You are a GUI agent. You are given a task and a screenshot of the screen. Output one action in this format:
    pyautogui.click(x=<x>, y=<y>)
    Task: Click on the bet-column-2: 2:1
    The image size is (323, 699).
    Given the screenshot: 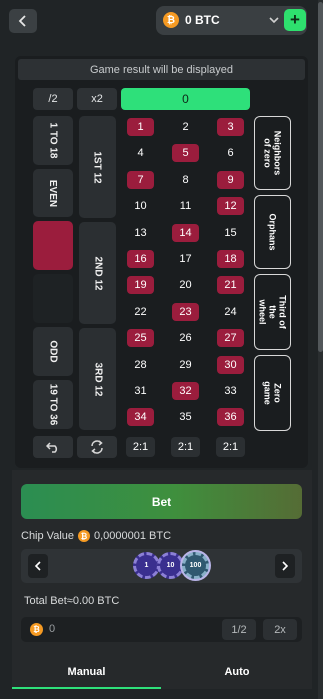 What is the action you would take?
    pyautogui.click(x=185, y=447)
    